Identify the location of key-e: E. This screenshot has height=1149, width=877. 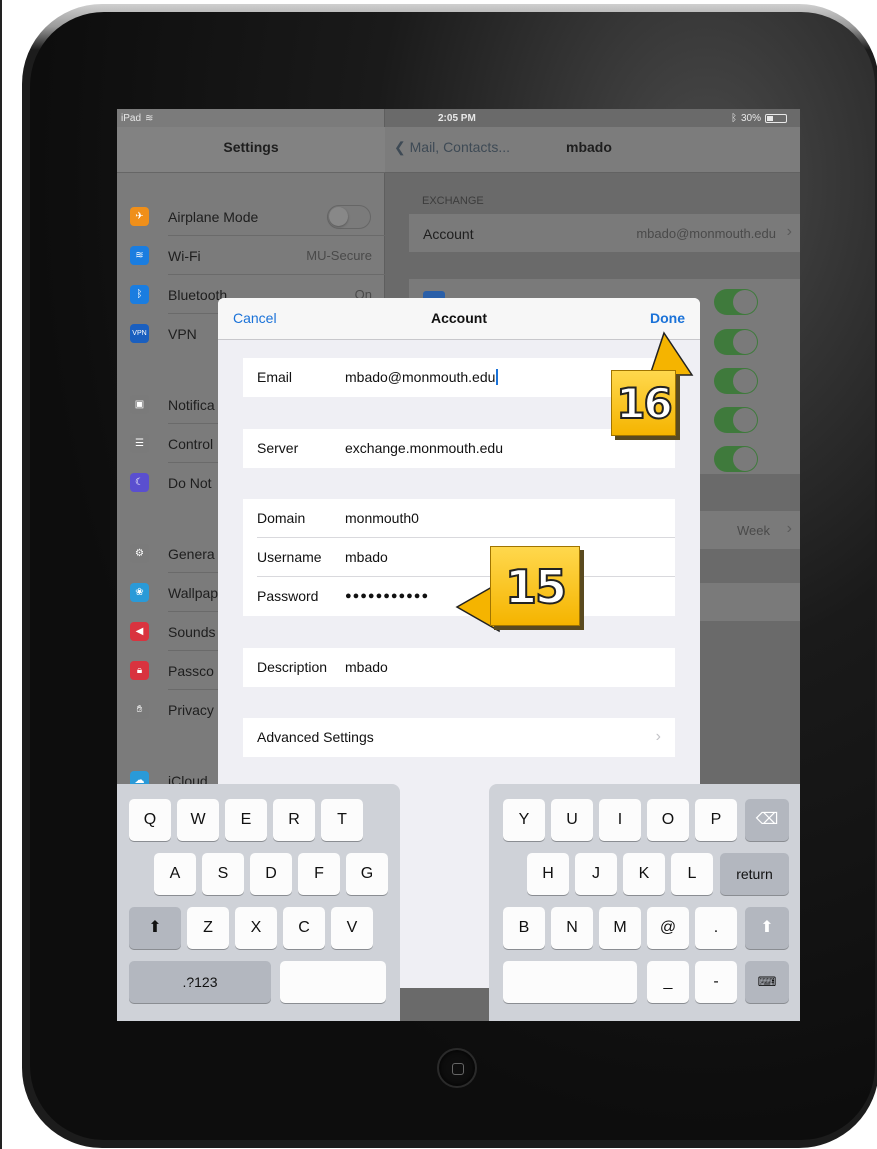
(246, 820).